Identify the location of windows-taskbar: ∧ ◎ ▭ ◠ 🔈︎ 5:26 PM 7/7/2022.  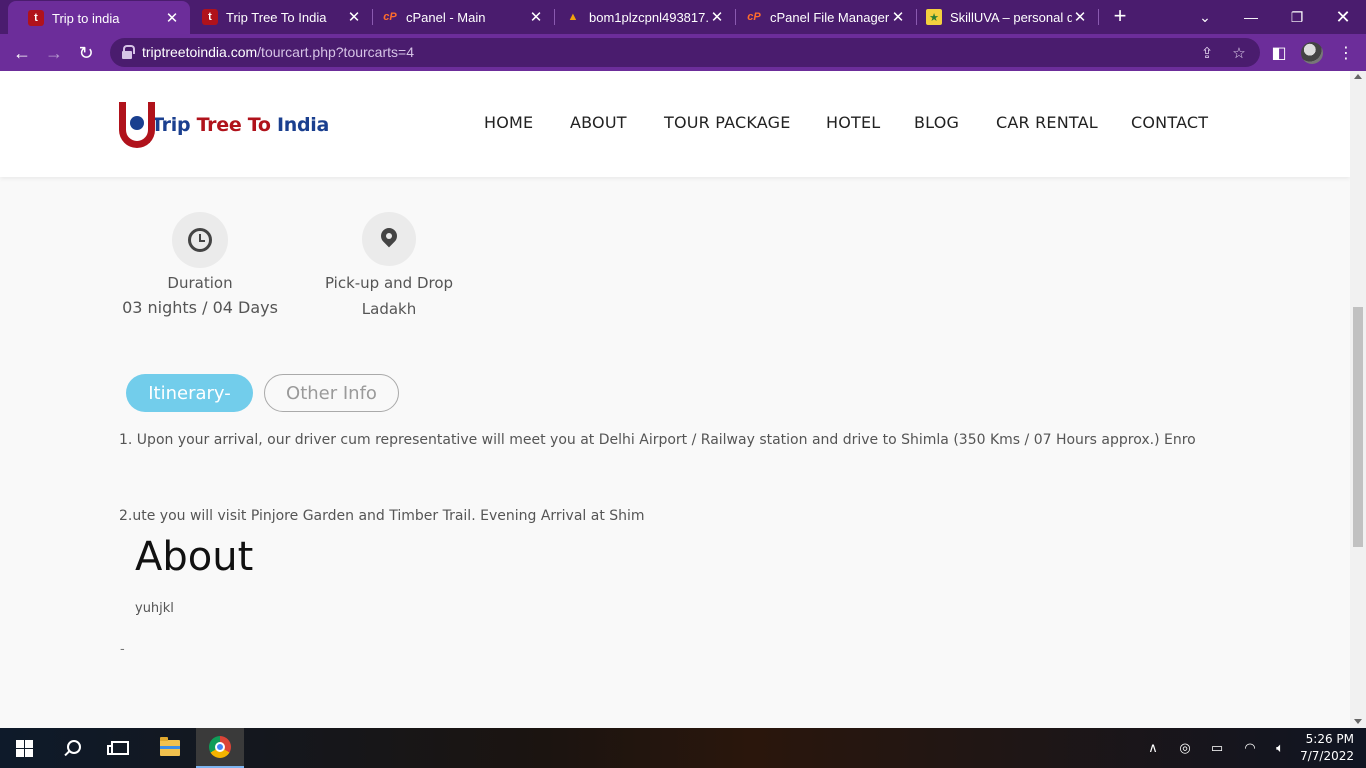
(683, 748).